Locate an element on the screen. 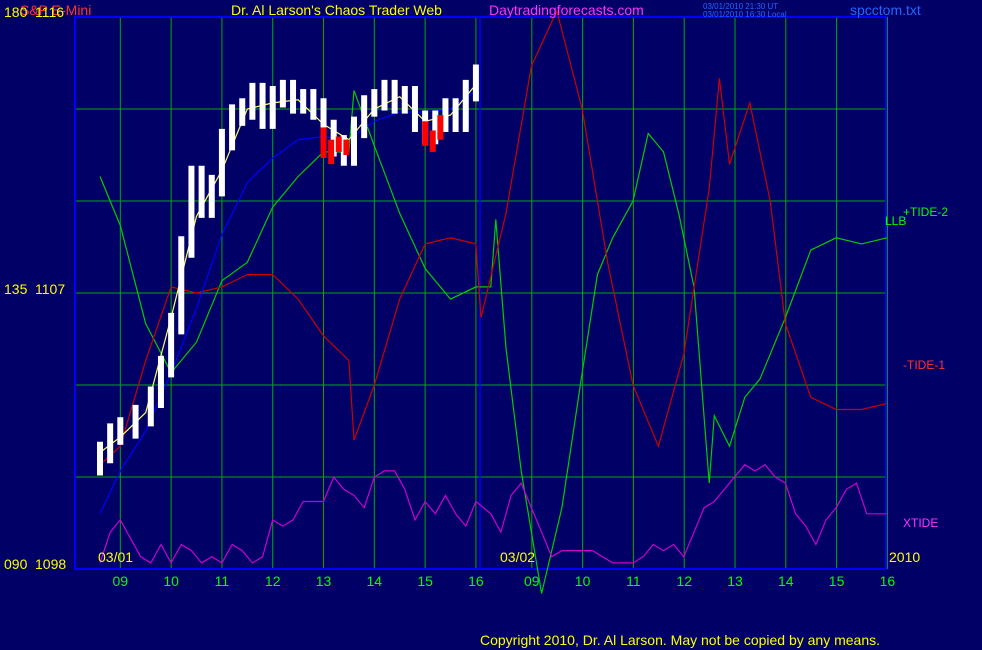 This screenshot has height=650, width=982. legend-tide2: +TIDE-2 is located at coordinates (926, 212).